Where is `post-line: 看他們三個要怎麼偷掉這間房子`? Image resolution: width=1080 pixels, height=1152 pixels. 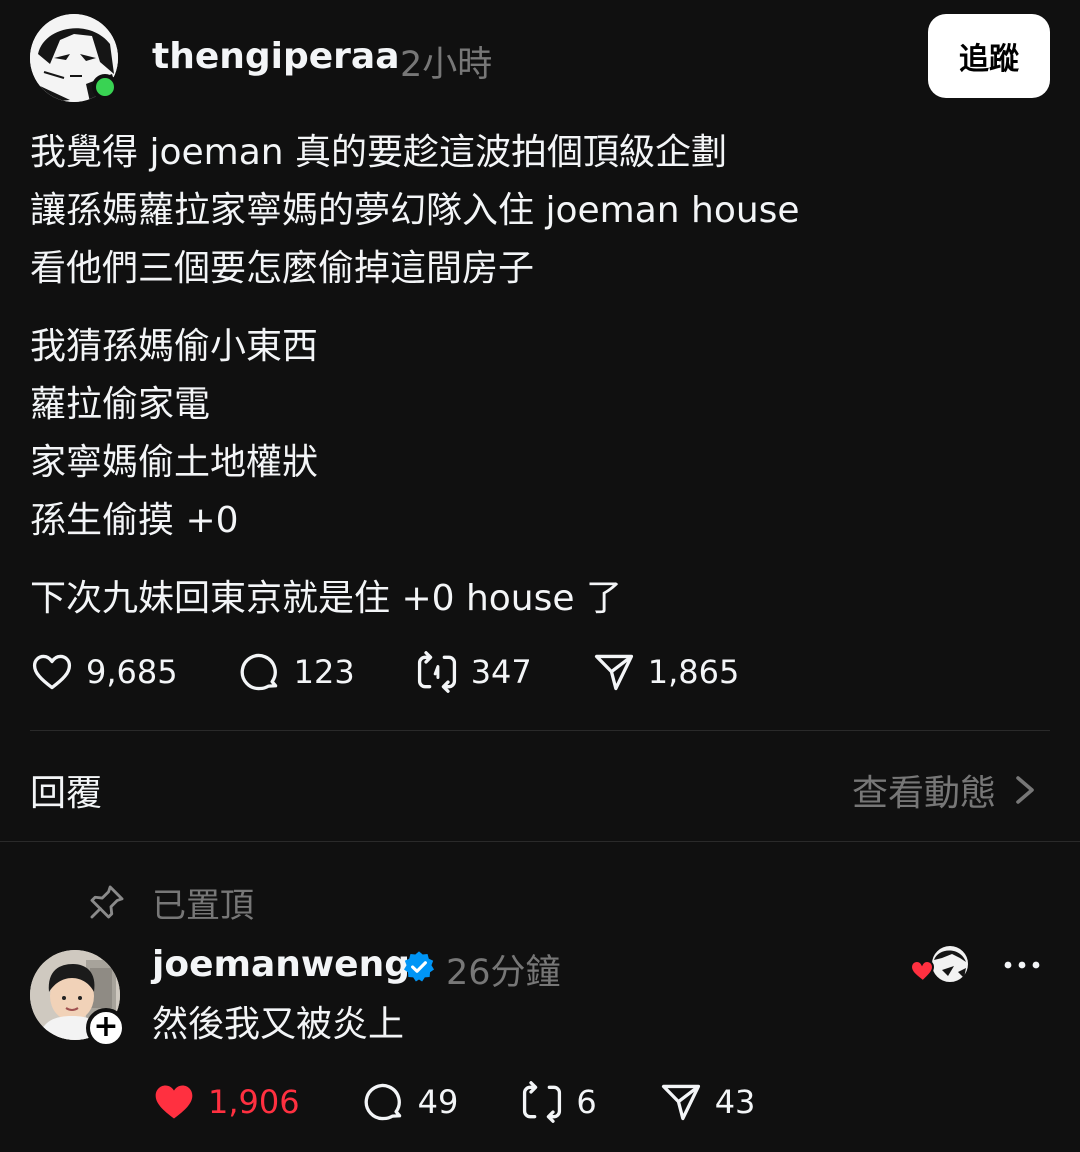
post-line: 看他們三個要怎麼偷掉這間房子 is located at coordinates (282, 268).